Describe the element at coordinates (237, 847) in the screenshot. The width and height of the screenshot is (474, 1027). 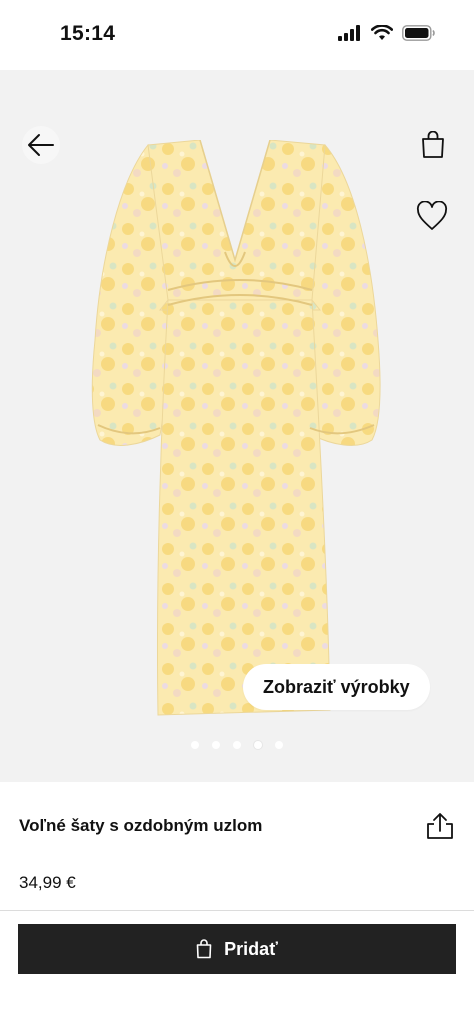
I see `product-info: Voľné šaty s ozdobným uzlom 34,99 €` at that location.